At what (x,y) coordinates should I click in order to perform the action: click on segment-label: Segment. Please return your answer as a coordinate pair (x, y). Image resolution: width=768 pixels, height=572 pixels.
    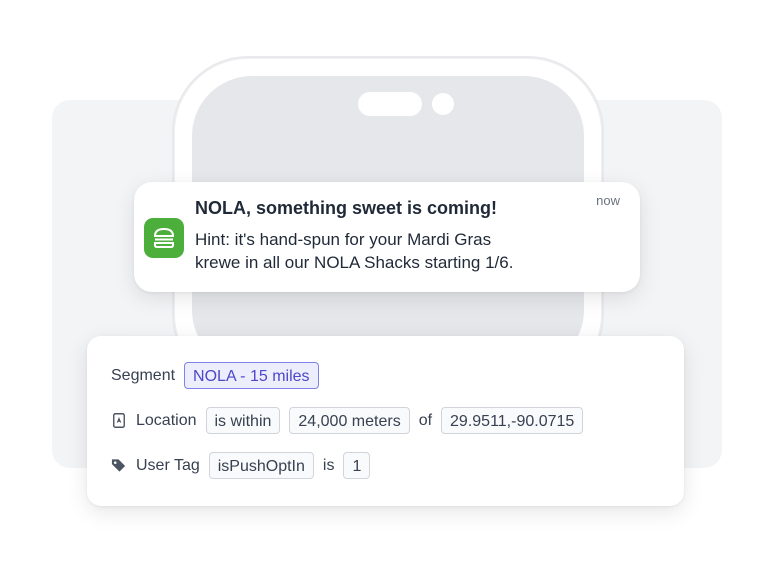
    Looking at the image, I should click on (143, 375).